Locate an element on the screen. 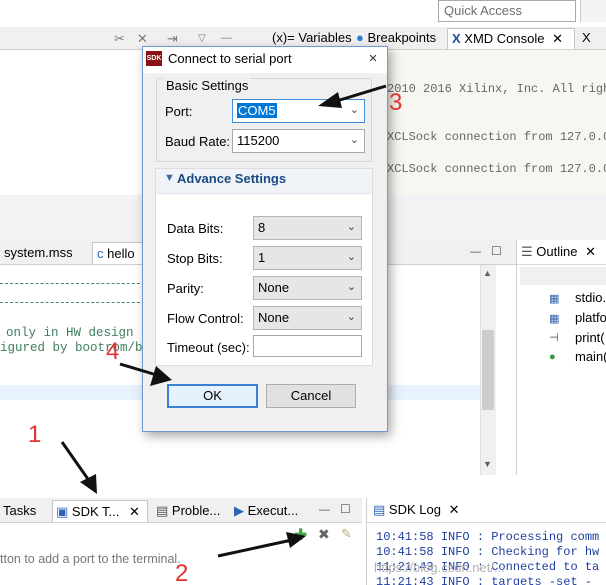 This screenshot has width=606, height=585. annotation-number-4: 4 is located at coordinates (113, 351).